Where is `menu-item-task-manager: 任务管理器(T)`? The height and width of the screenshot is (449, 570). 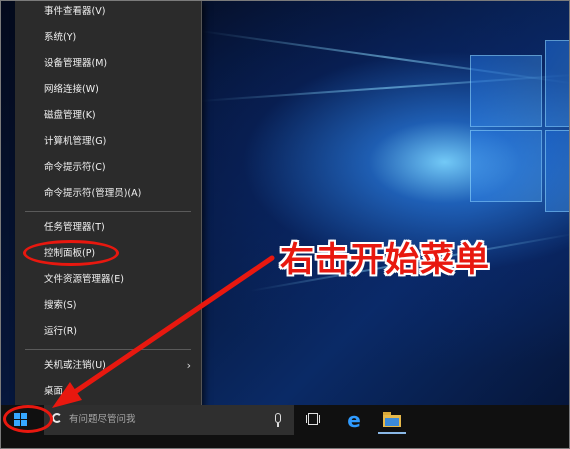 menu-item-task-manager: 任务管理器(T) is located at coordinates (108, 228).